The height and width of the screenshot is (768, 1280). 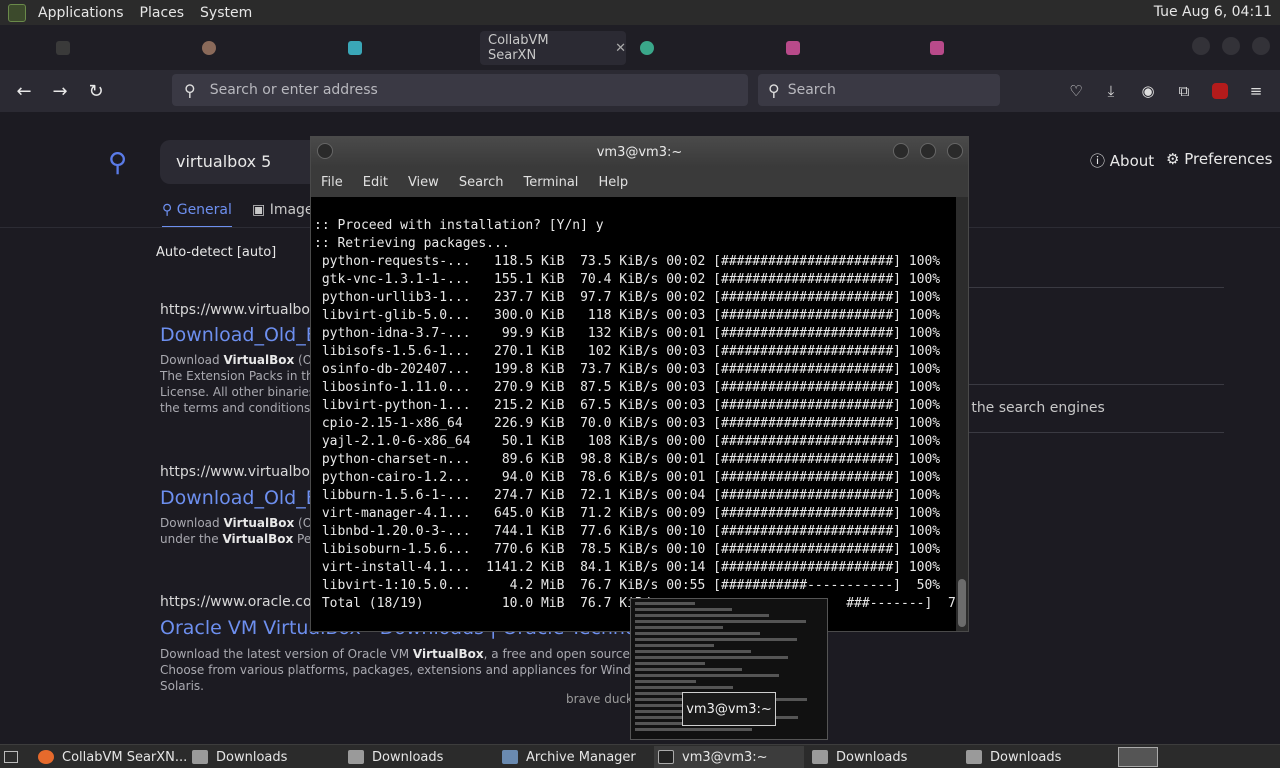 What do you see at coordinates (553, 48) in the screenshot?
I see `tab-collabvm-searxng: CollabVM SearXN ✕` at bounding box center [553, 48].